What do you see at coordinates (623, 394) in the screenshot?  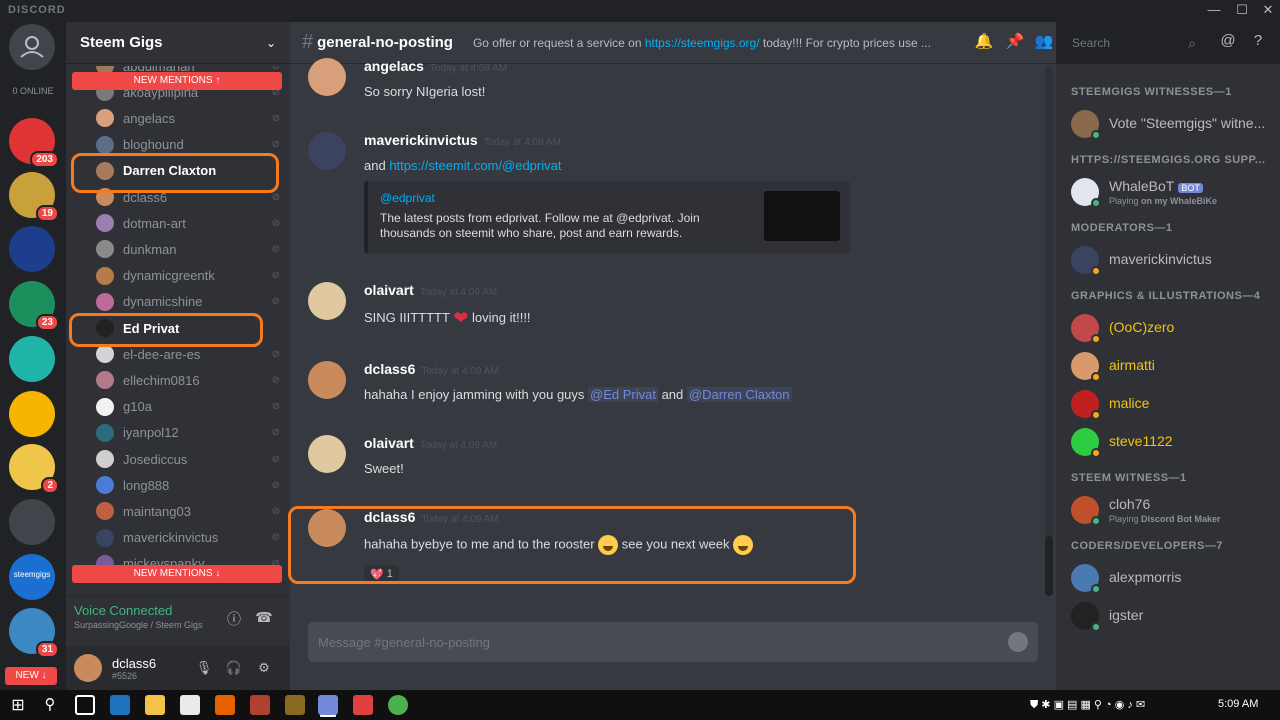 I see `user-mention: @Ed Privat` at bounding box center [623, 394].